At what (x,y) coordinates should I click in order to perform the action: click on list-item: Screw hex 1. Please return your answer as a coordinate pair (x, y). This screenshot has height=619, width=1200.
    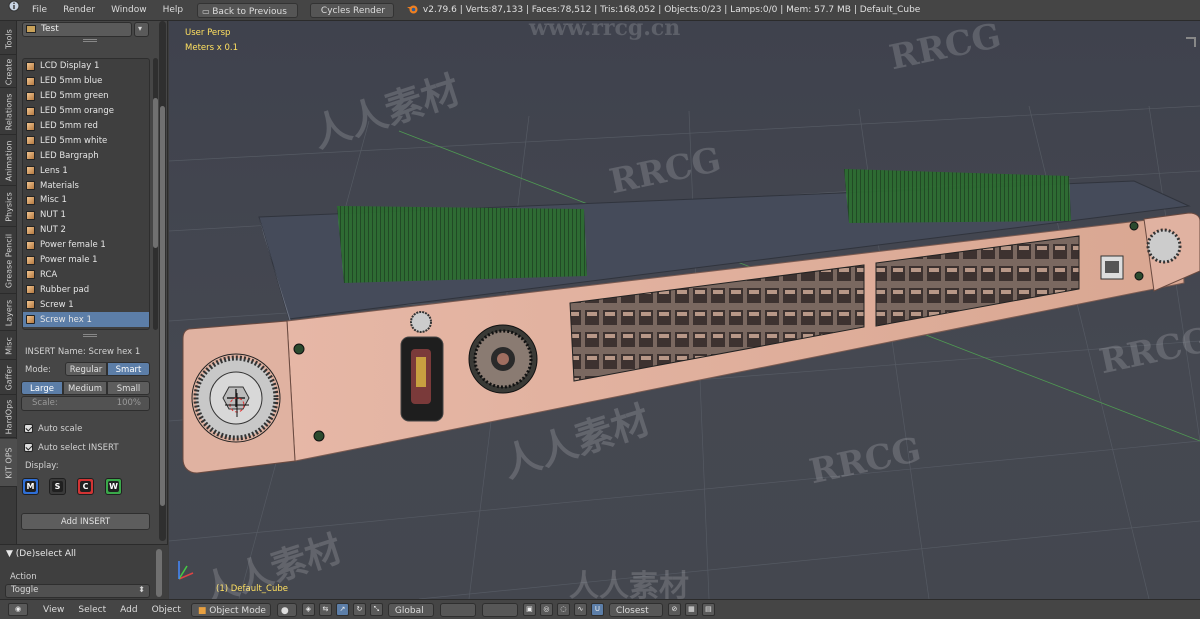
    Looking at the image, I should click on (86, 320).